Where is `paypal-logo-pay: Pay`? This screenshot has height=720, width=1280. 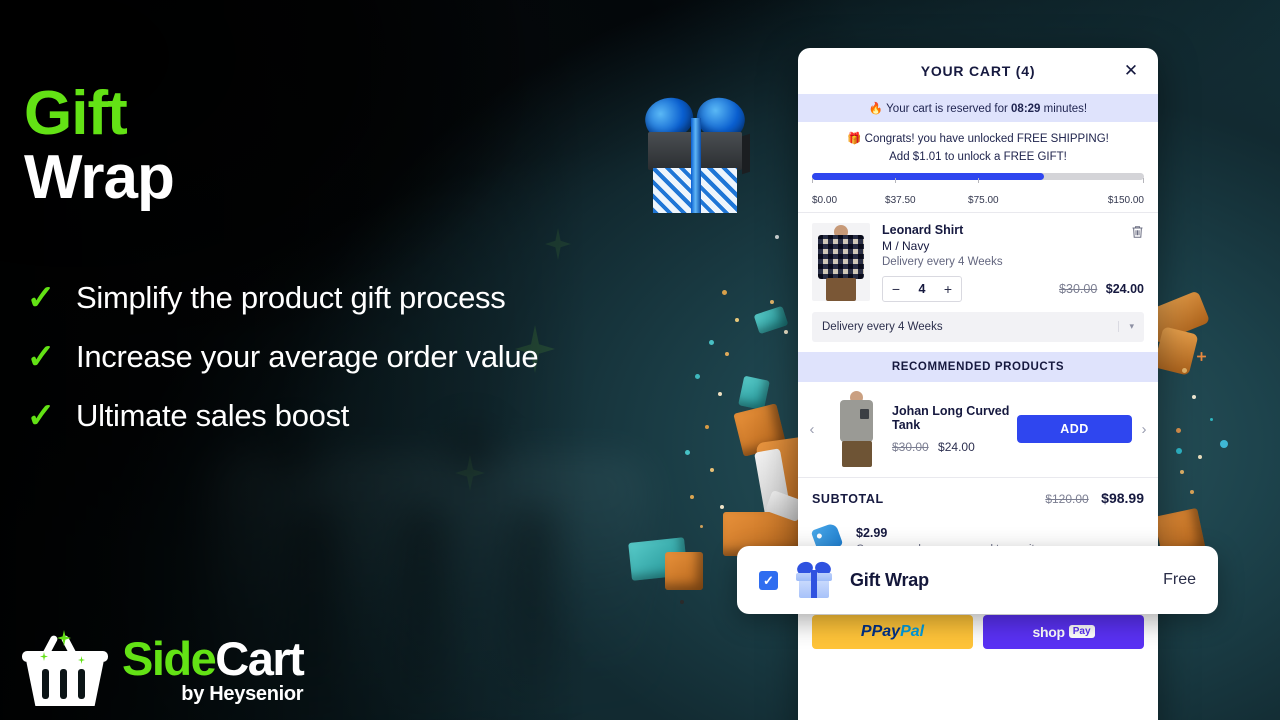 paypal-logo-pay: Pay is located at coordinates (886, 631).